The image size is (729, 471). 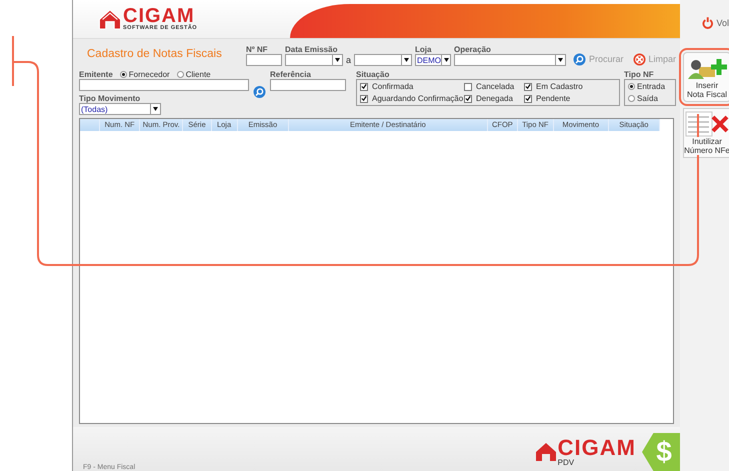 What do you see at coordinates (661, 452) in the screenshot?
I see `dollar-badge: $` at bounding box center [661, 452].